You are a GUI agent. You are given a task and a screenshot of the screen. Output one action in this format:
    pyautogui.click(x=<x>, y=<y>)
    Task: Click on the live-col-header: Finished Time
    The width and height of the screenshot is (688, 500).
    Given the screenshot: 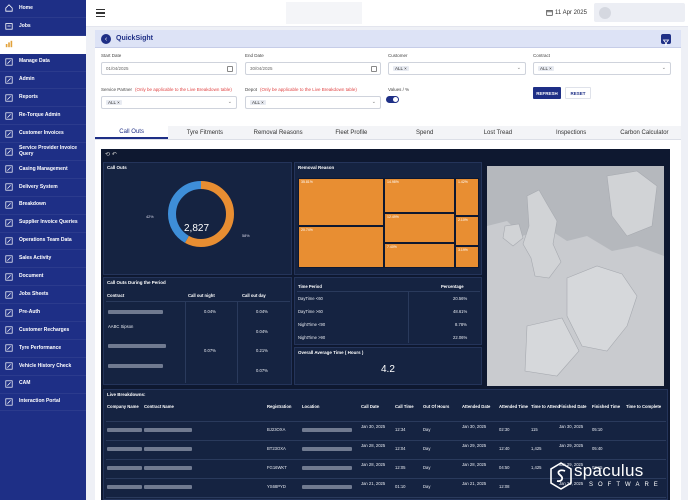 What is the action you would take?
    pyautogui.click(x=610, y=406)
    